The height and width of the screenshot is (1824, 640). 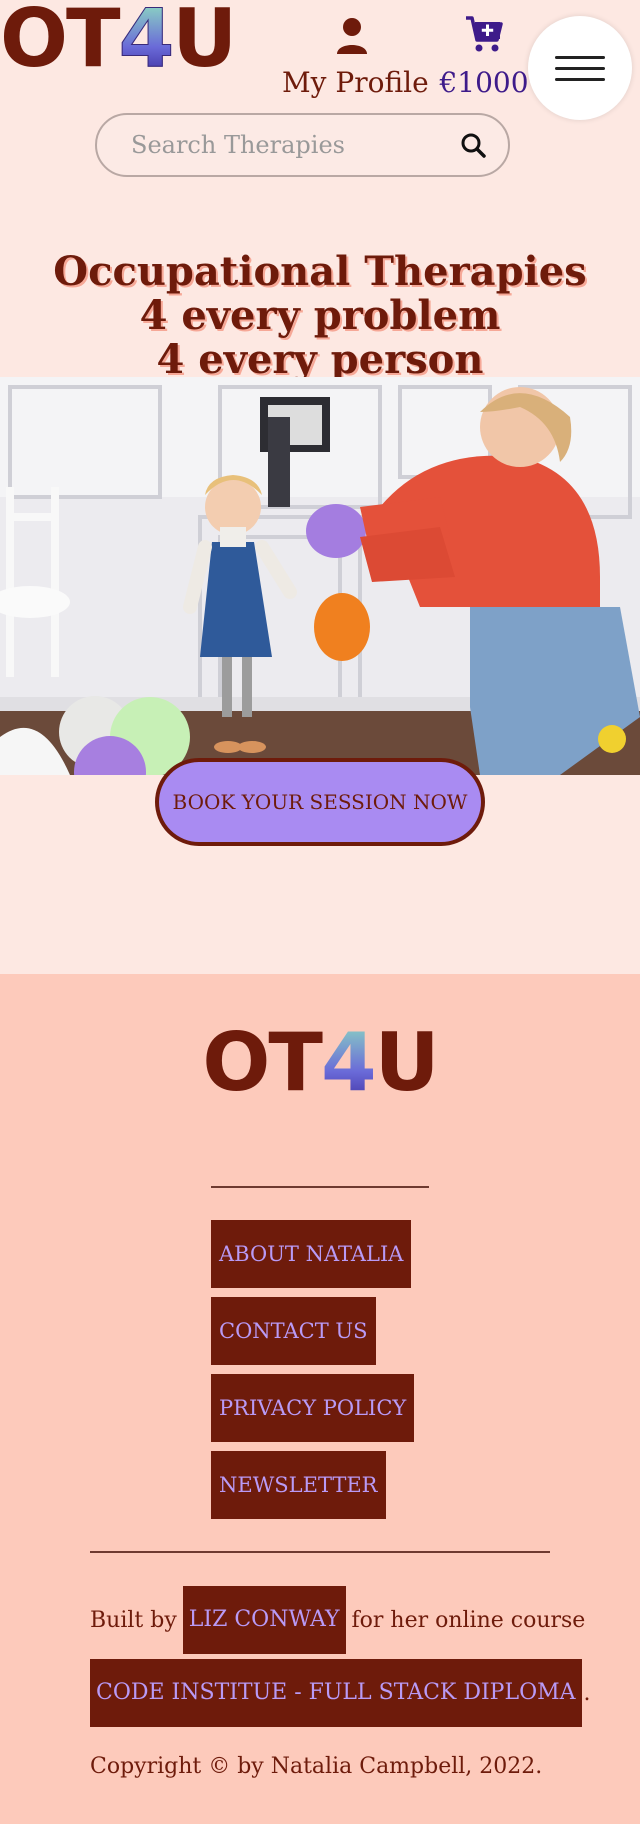 What do you see at coordinates (320, 271) in the screenshot?
I see `headline-line-1: Occupational Therapies` at bounding box center [320, 271].